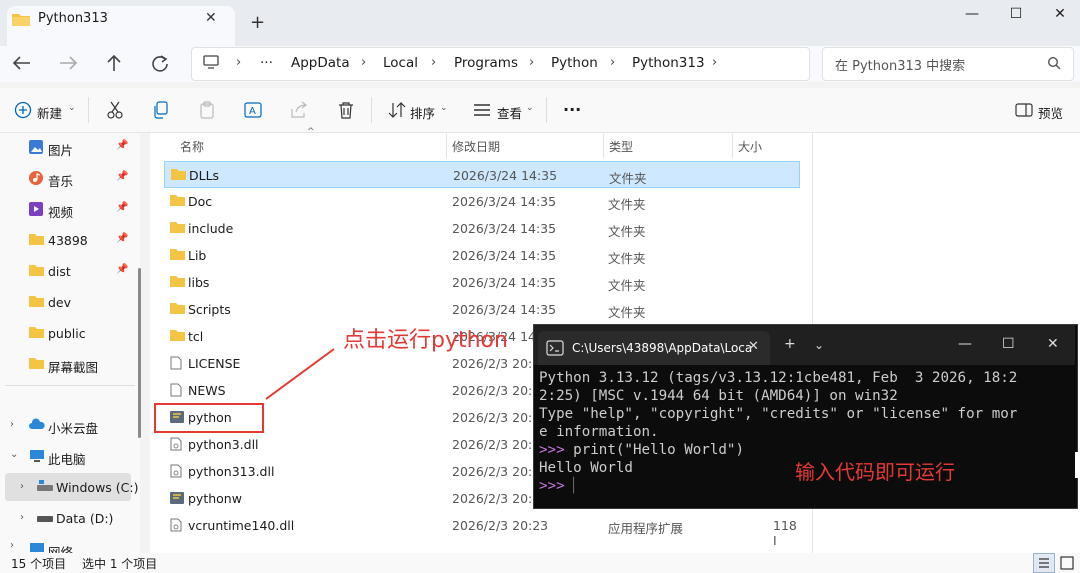 The width and height of the screenshot is (1080, 573). What do you see at coordinates (176, 390) in the screenshot?
I see `file-icon` at bounding box center [176, 390].